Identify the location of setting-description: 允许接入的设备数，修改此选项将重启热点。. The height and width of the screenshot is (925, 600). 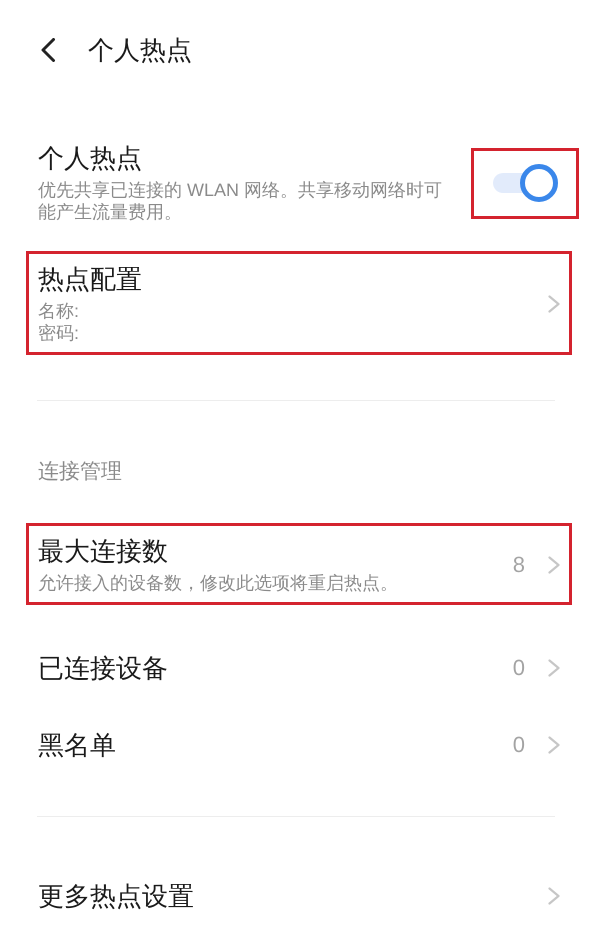
(218, 583).